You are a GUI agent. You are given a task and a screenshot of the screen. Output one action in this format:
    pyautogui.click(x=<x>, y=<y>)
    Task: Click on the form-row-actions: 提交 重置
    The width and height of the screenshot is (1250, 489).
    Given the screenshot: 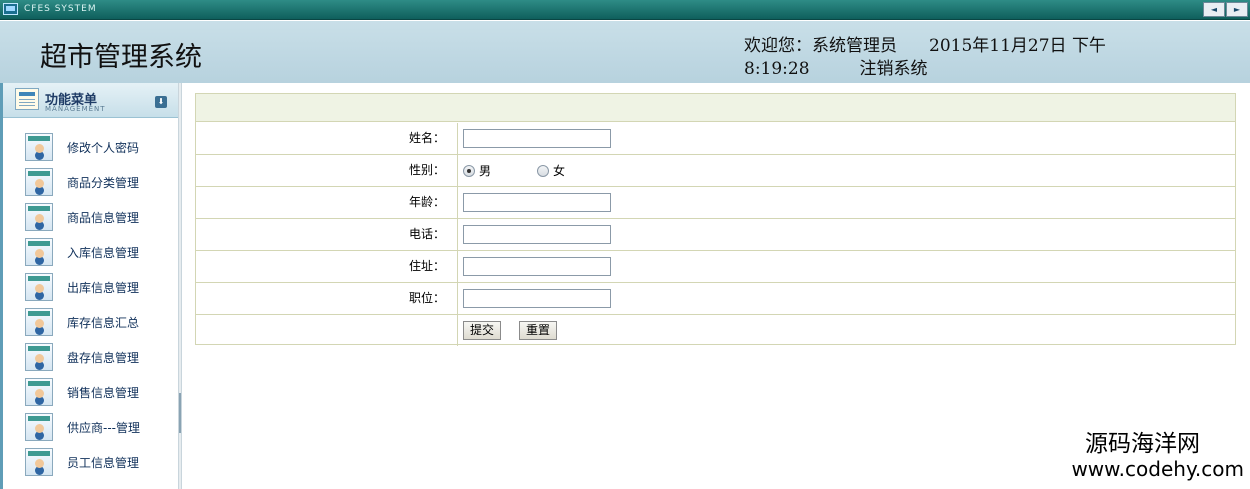 What is the action you would take?
    pyautogui.click(x=715, y=331)
    